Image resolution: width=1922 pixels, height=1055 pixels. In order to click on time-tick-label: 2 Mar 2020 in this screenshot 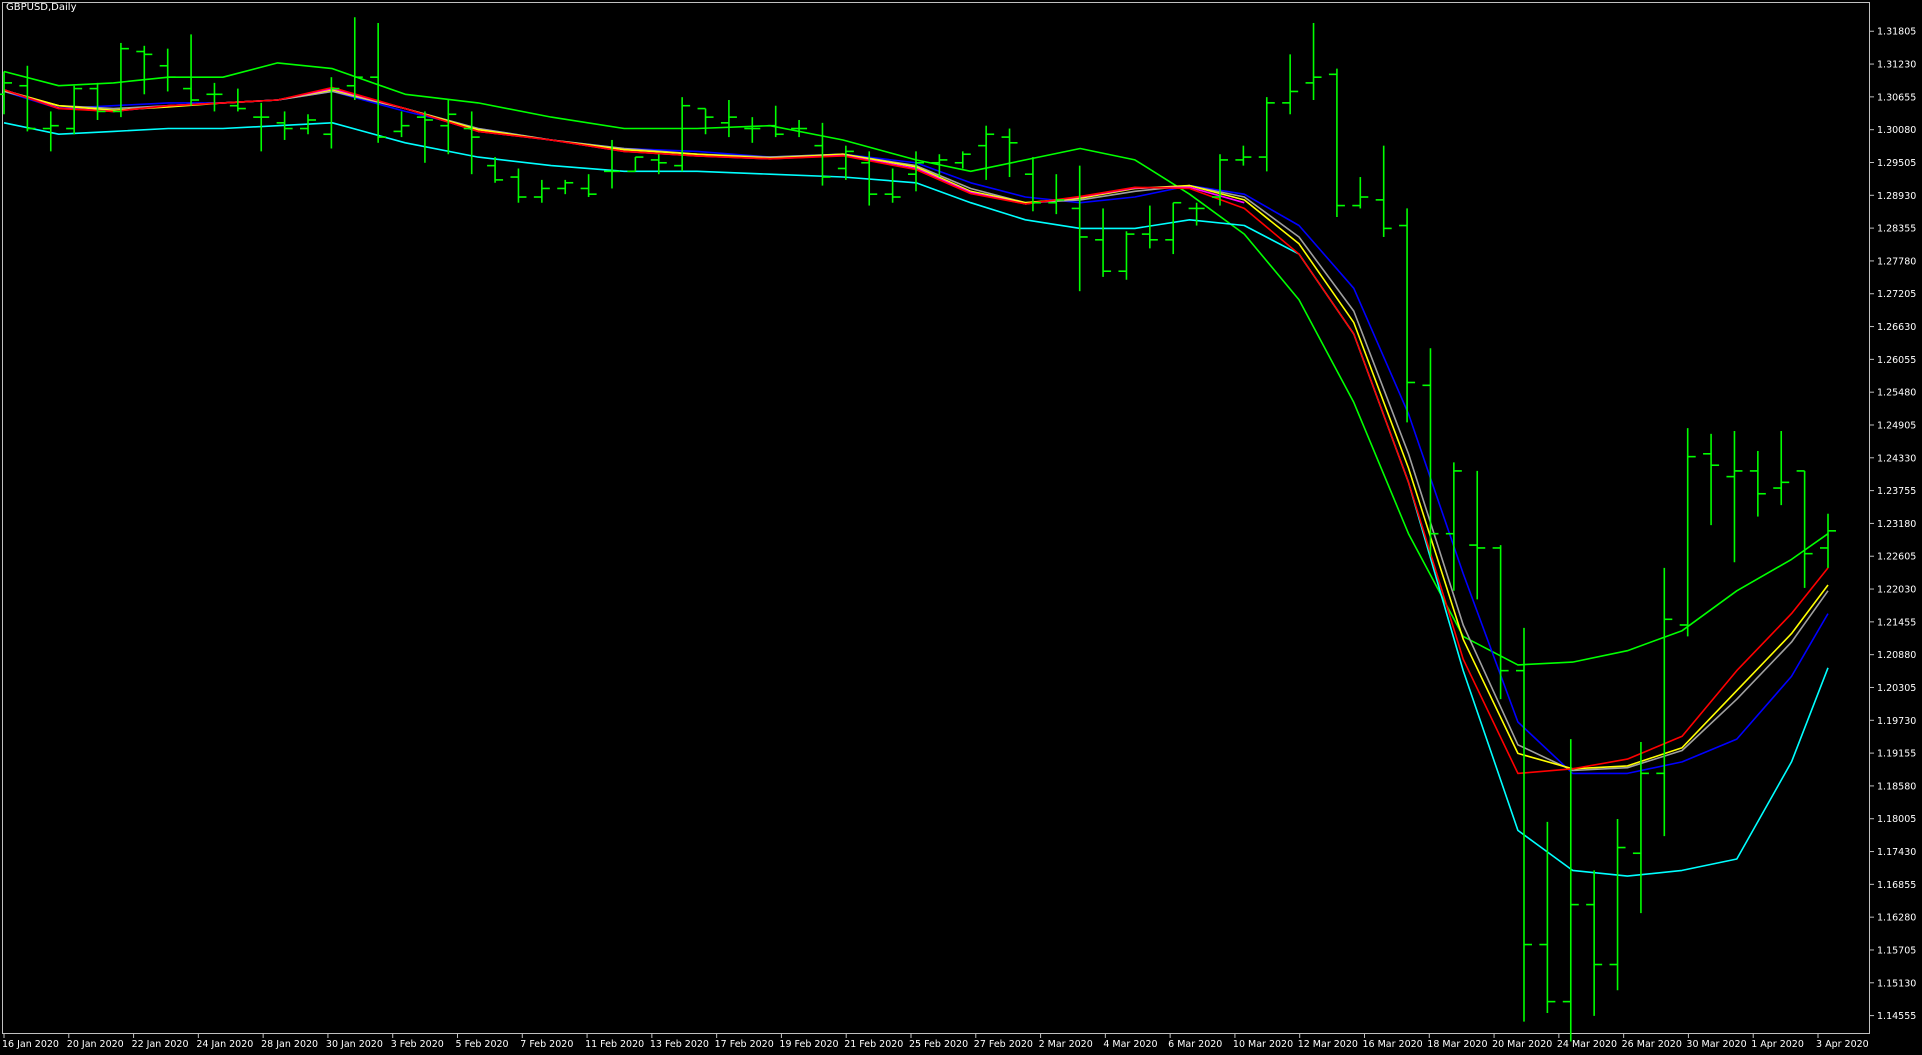, I will do `click(1066, 1044)`.